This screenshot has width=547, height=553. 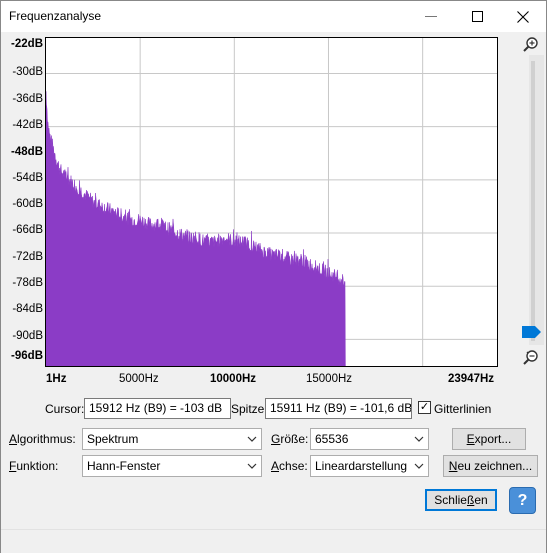 I want to click on maximize-icon, so click(x=477, y=16).